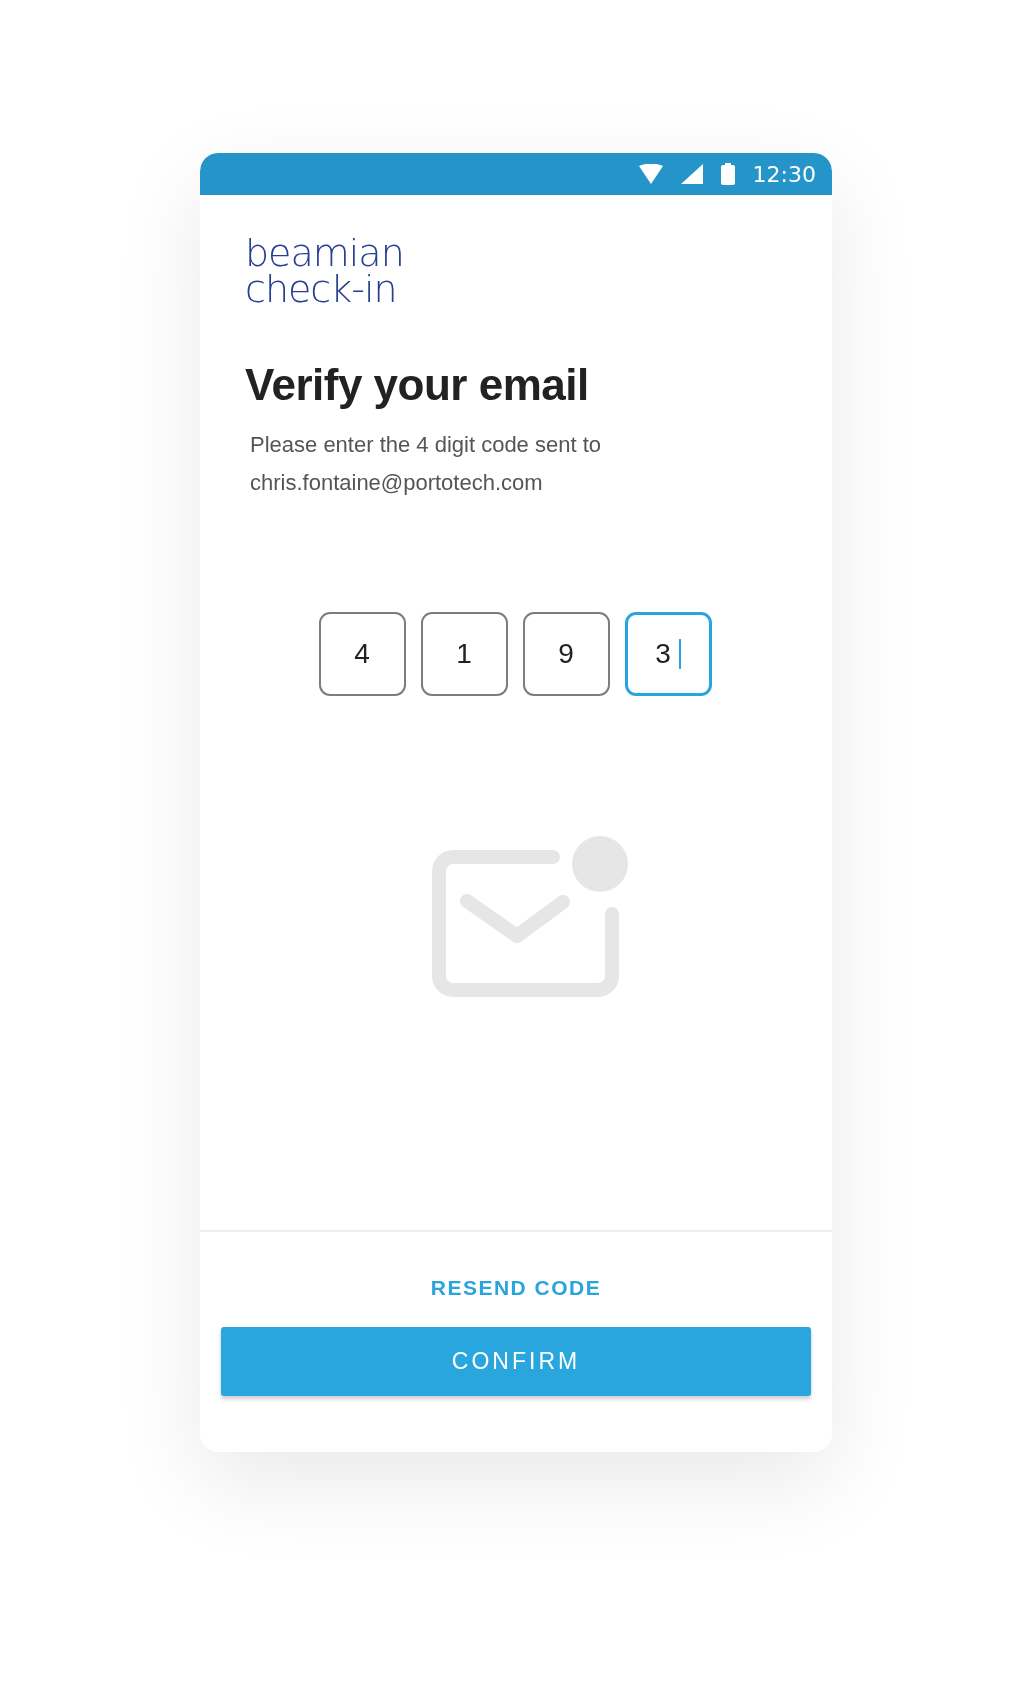 This screenshot has height=1700, width=1032. I want to click on code-digit-field: 1, so click(464, 653).